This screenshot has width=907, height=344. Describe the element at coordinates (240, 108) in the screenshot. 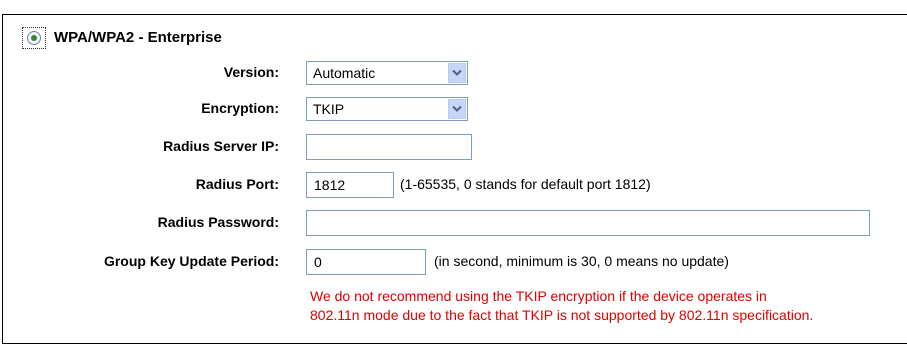

I see `encryption-label: Encryption:` at that location.